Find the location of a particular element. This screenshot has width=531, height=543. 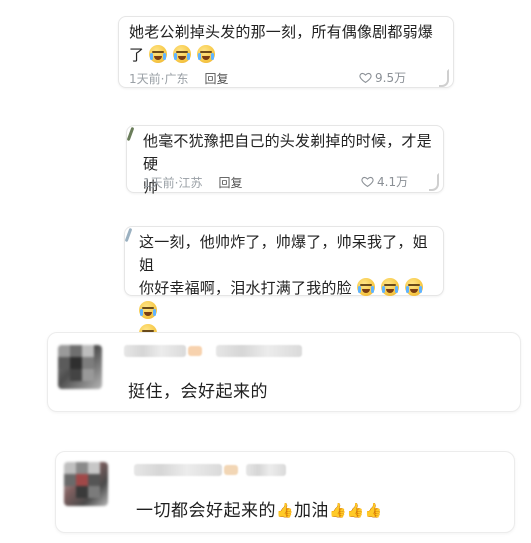

comment-location: 江苏 is located at coordinates (190, 183).